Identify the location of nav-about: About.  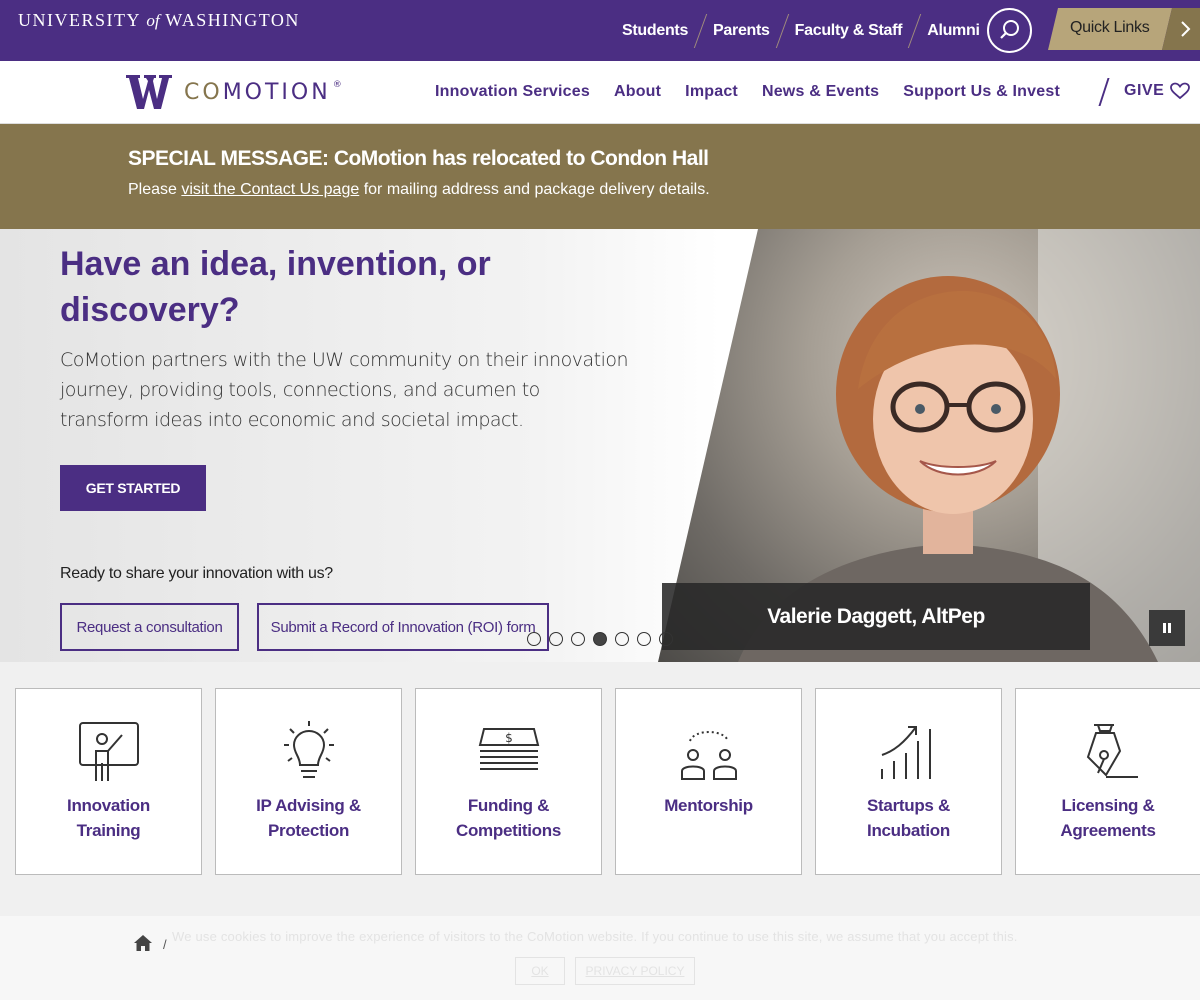
(637, 92).